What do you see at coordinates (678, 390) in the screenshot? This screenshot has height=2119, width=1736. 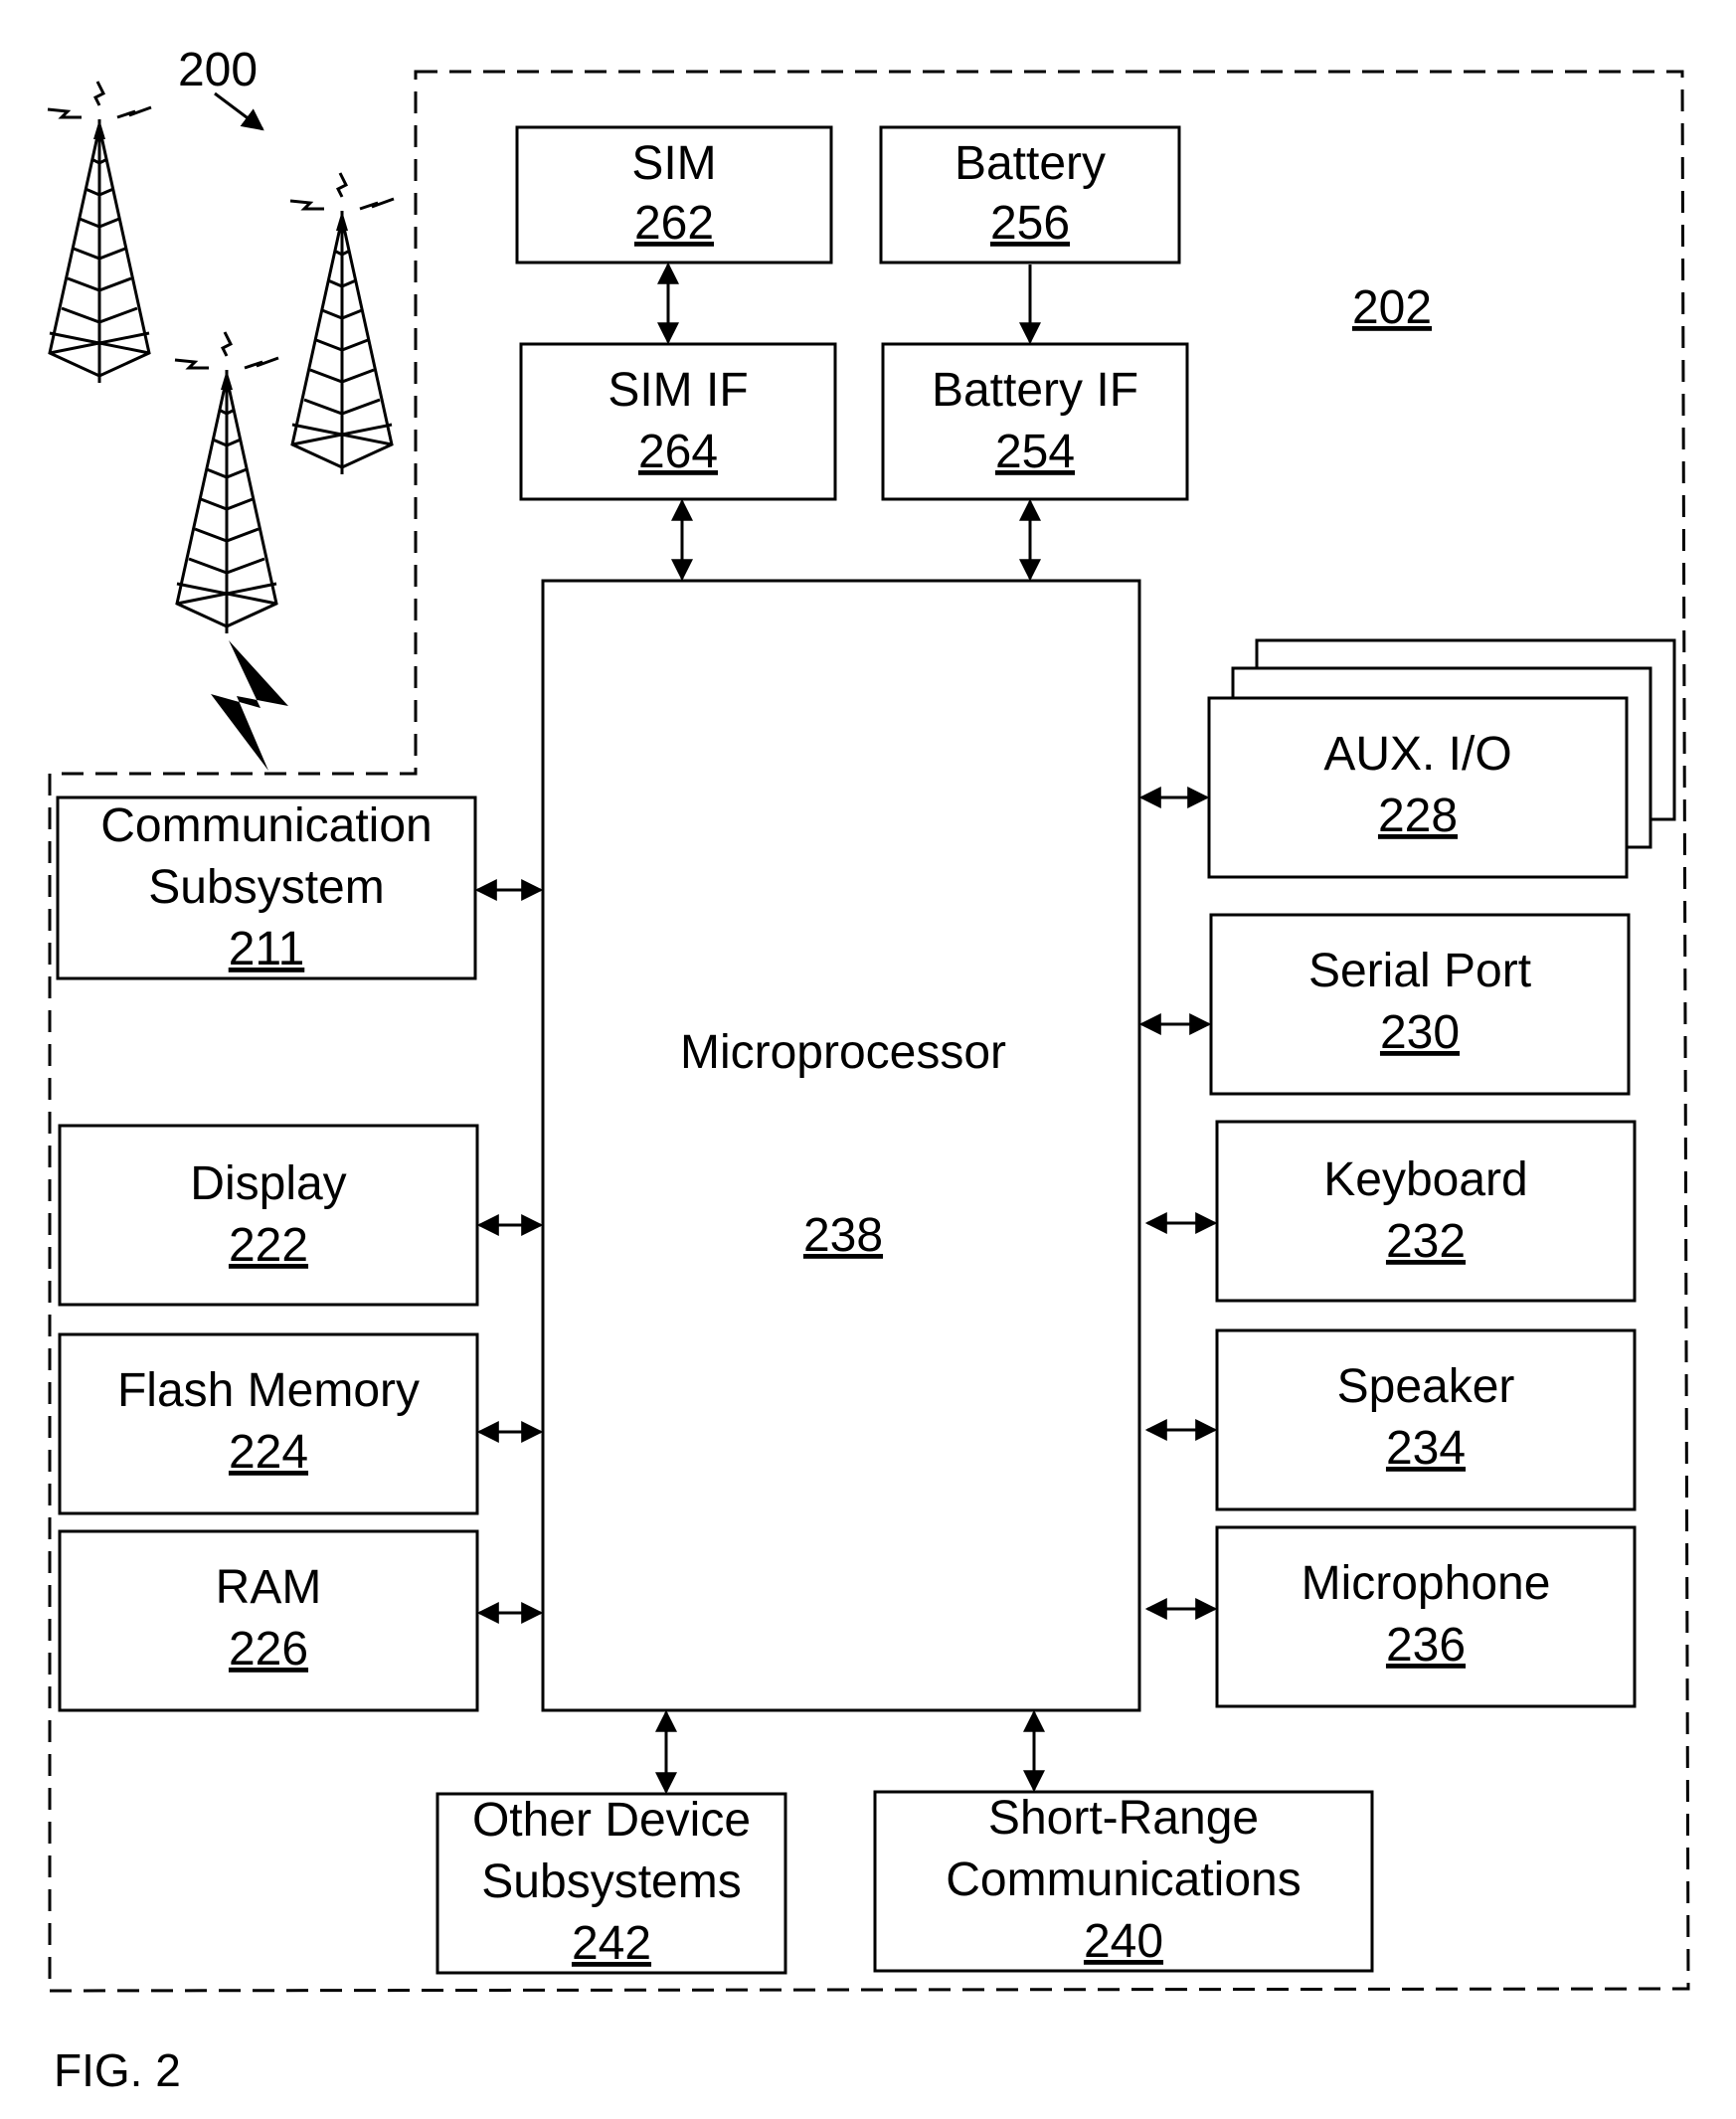 I see `svg-text: SIM IF` at bounding box center [678, 390].